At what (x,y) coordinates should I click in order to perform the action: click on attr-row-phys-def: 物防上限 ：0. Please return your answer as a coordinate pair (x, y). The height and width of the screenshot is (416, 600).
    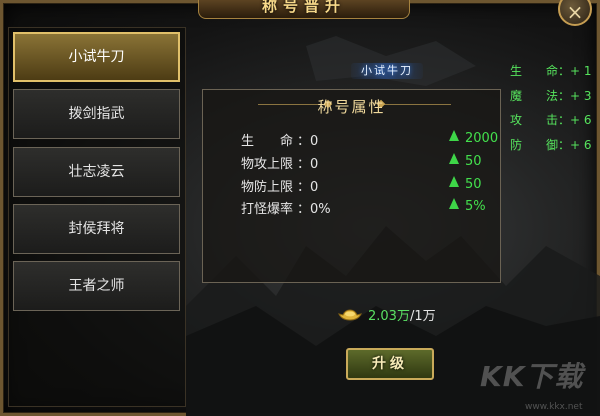
    Looking at the image, I should click on (280, 185).